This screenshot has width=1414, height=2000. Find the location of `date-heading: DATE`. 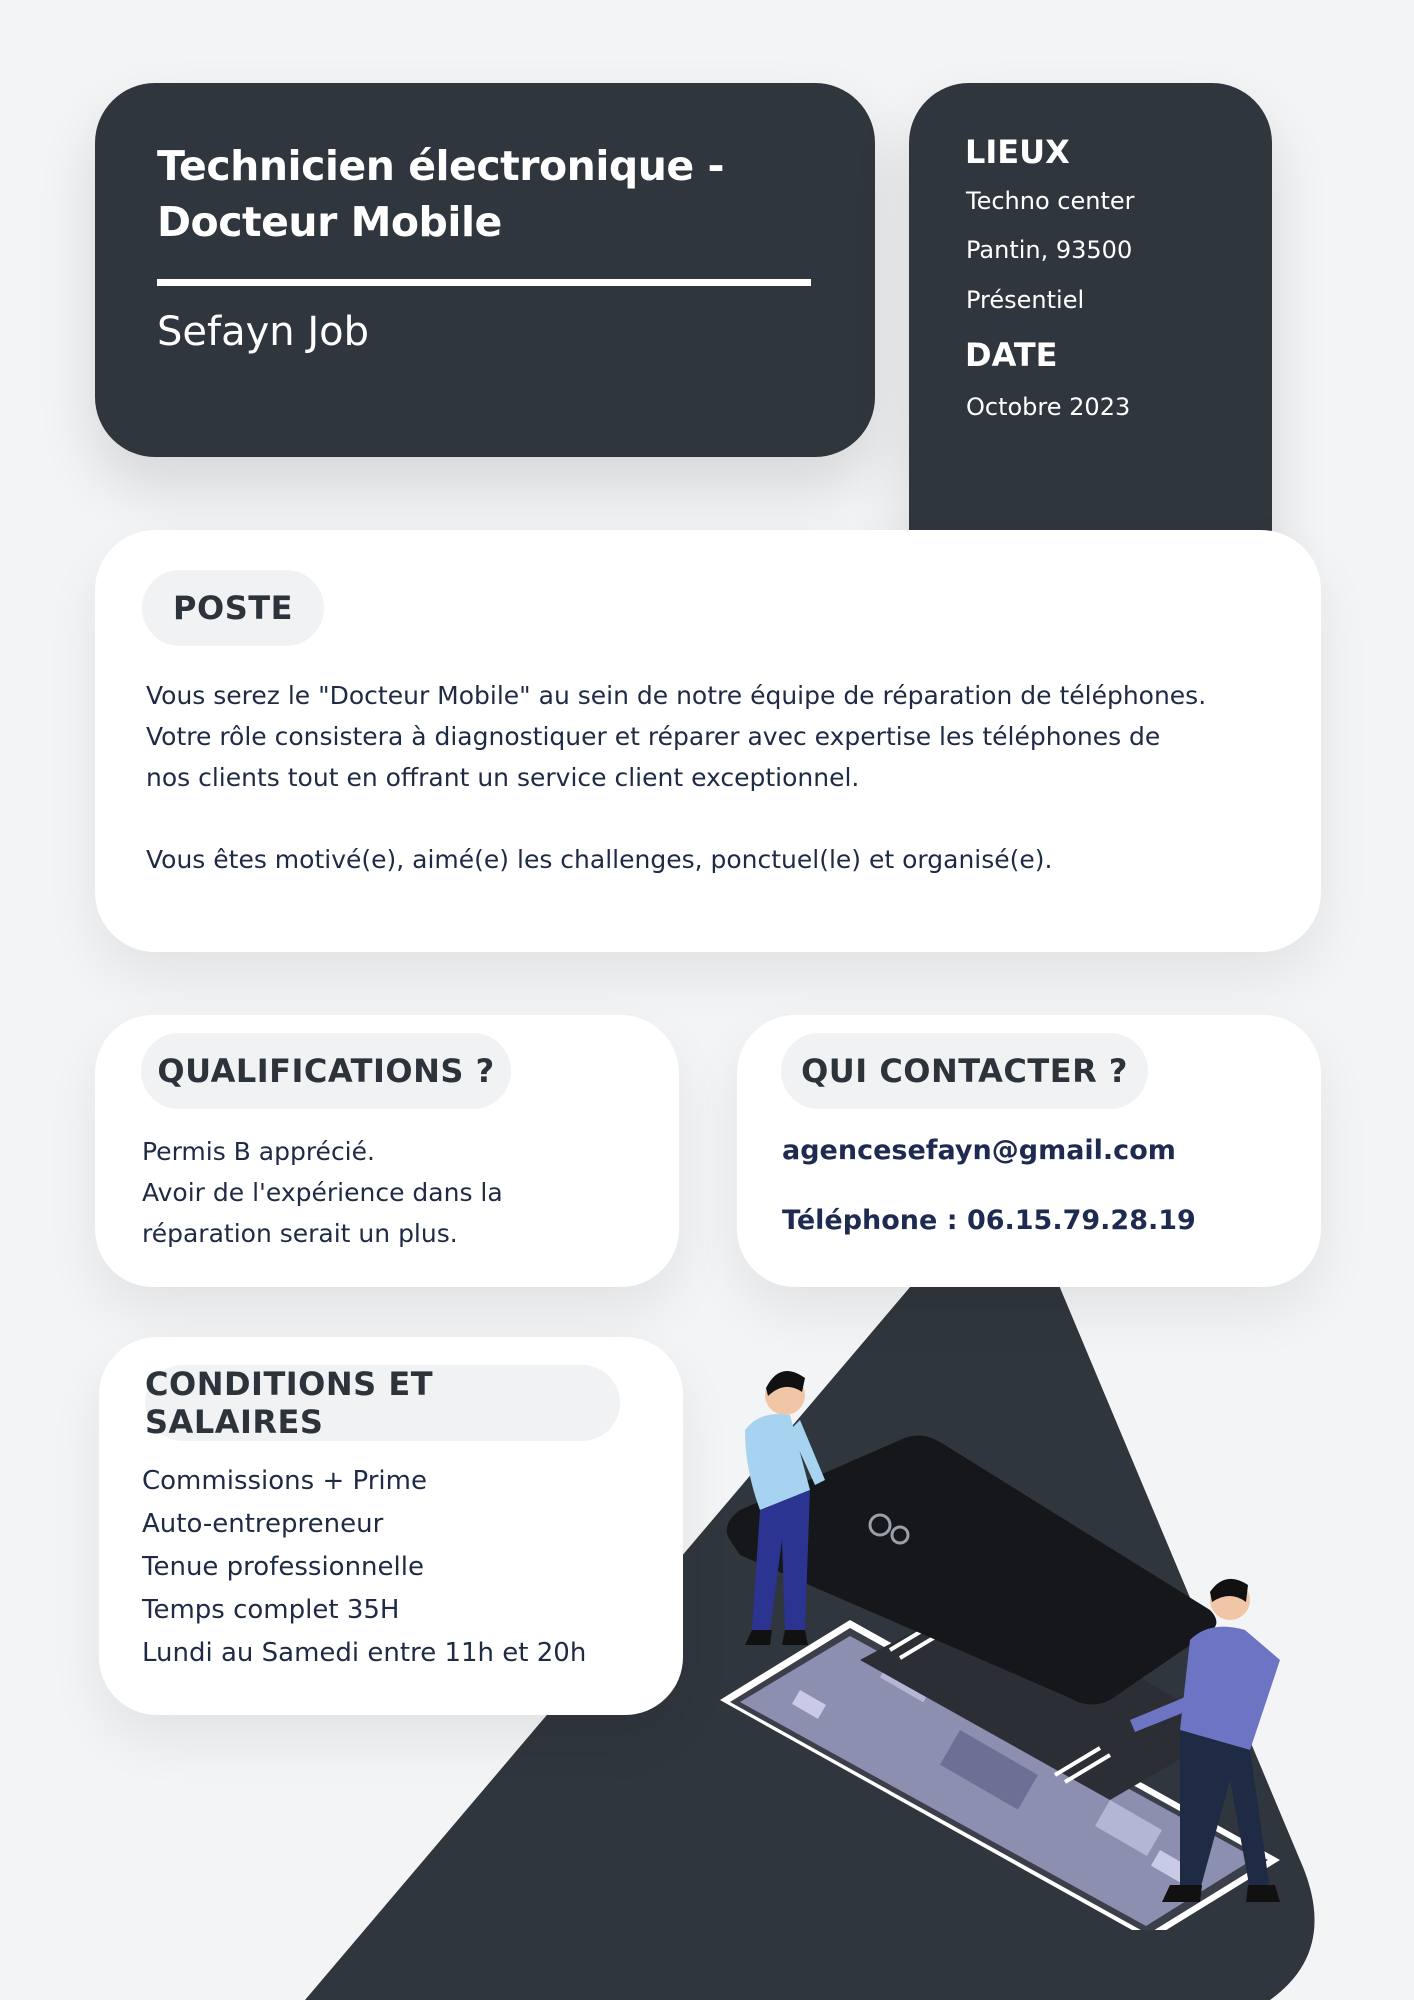

date-heading: DATE is located at coordinates (1011, 355).